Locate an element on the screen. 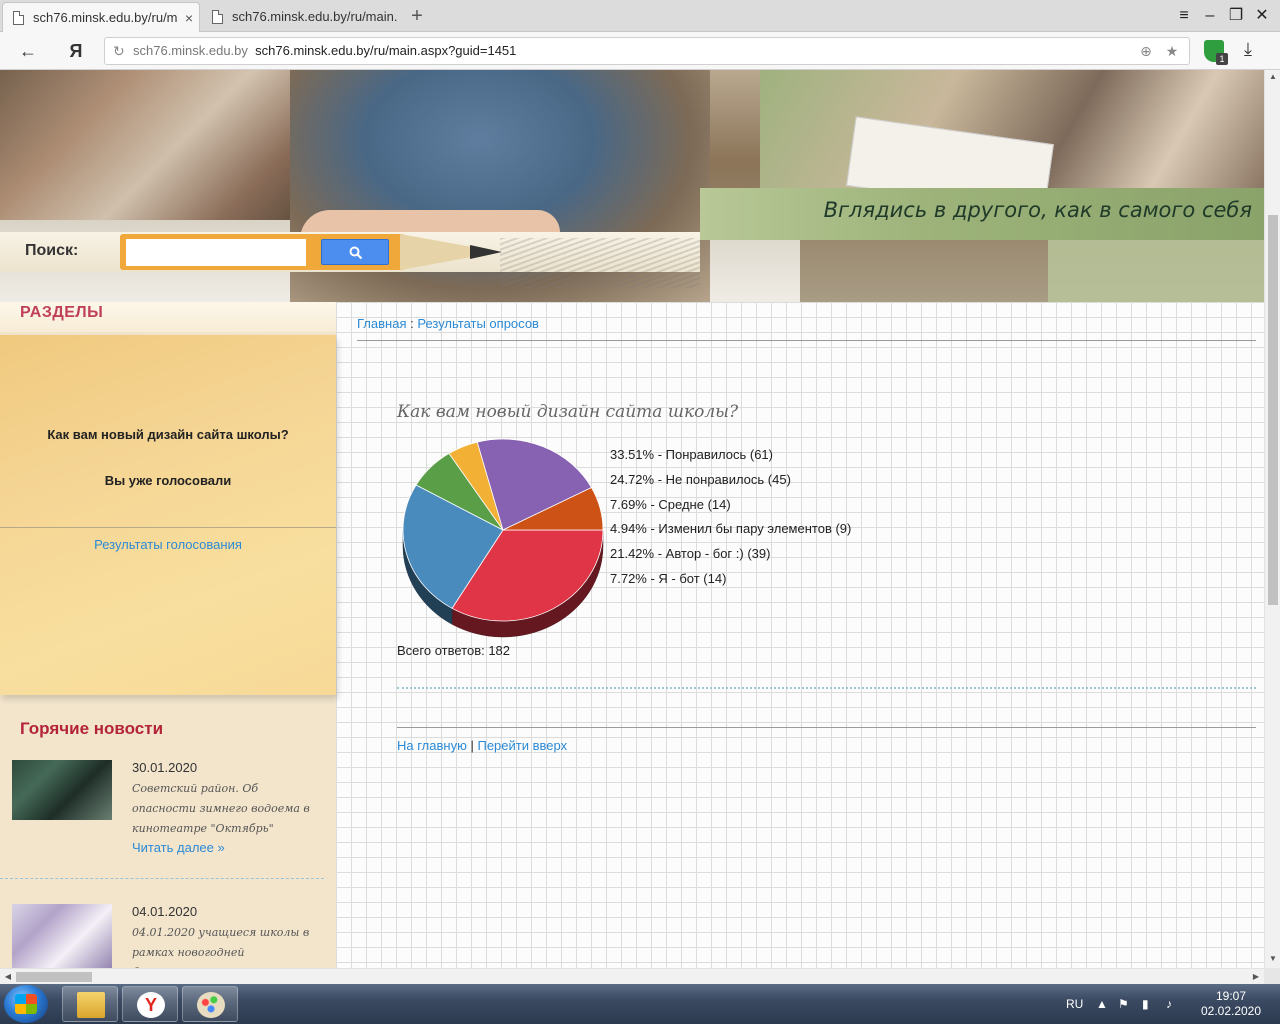 The image size is (1280, 1024). download-icon: ⤓ is located at coordinates (1248, 49).